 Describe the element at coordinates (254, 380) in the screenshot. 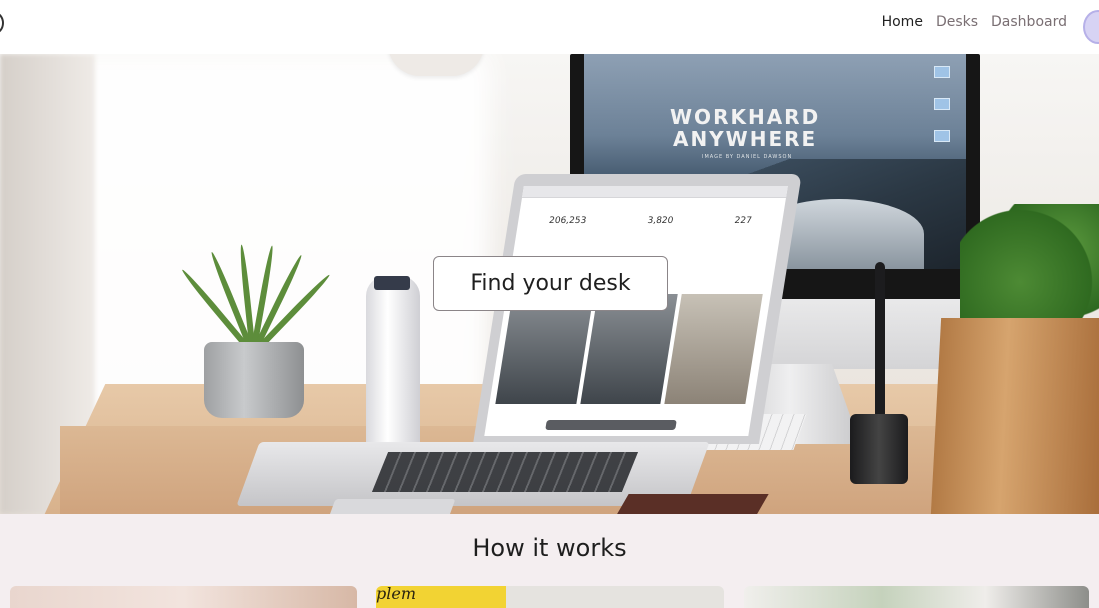

I see `plant-pot` at that location.